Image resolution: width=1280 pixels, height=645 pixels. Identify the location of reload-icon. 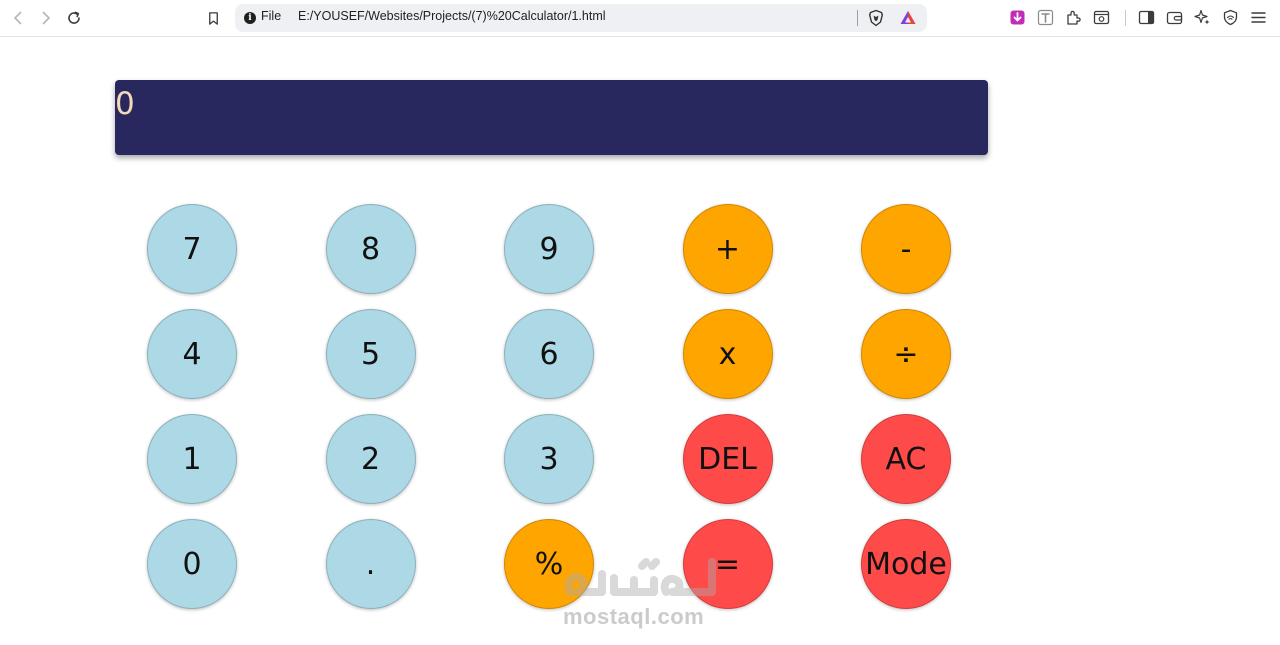
(74, 17).